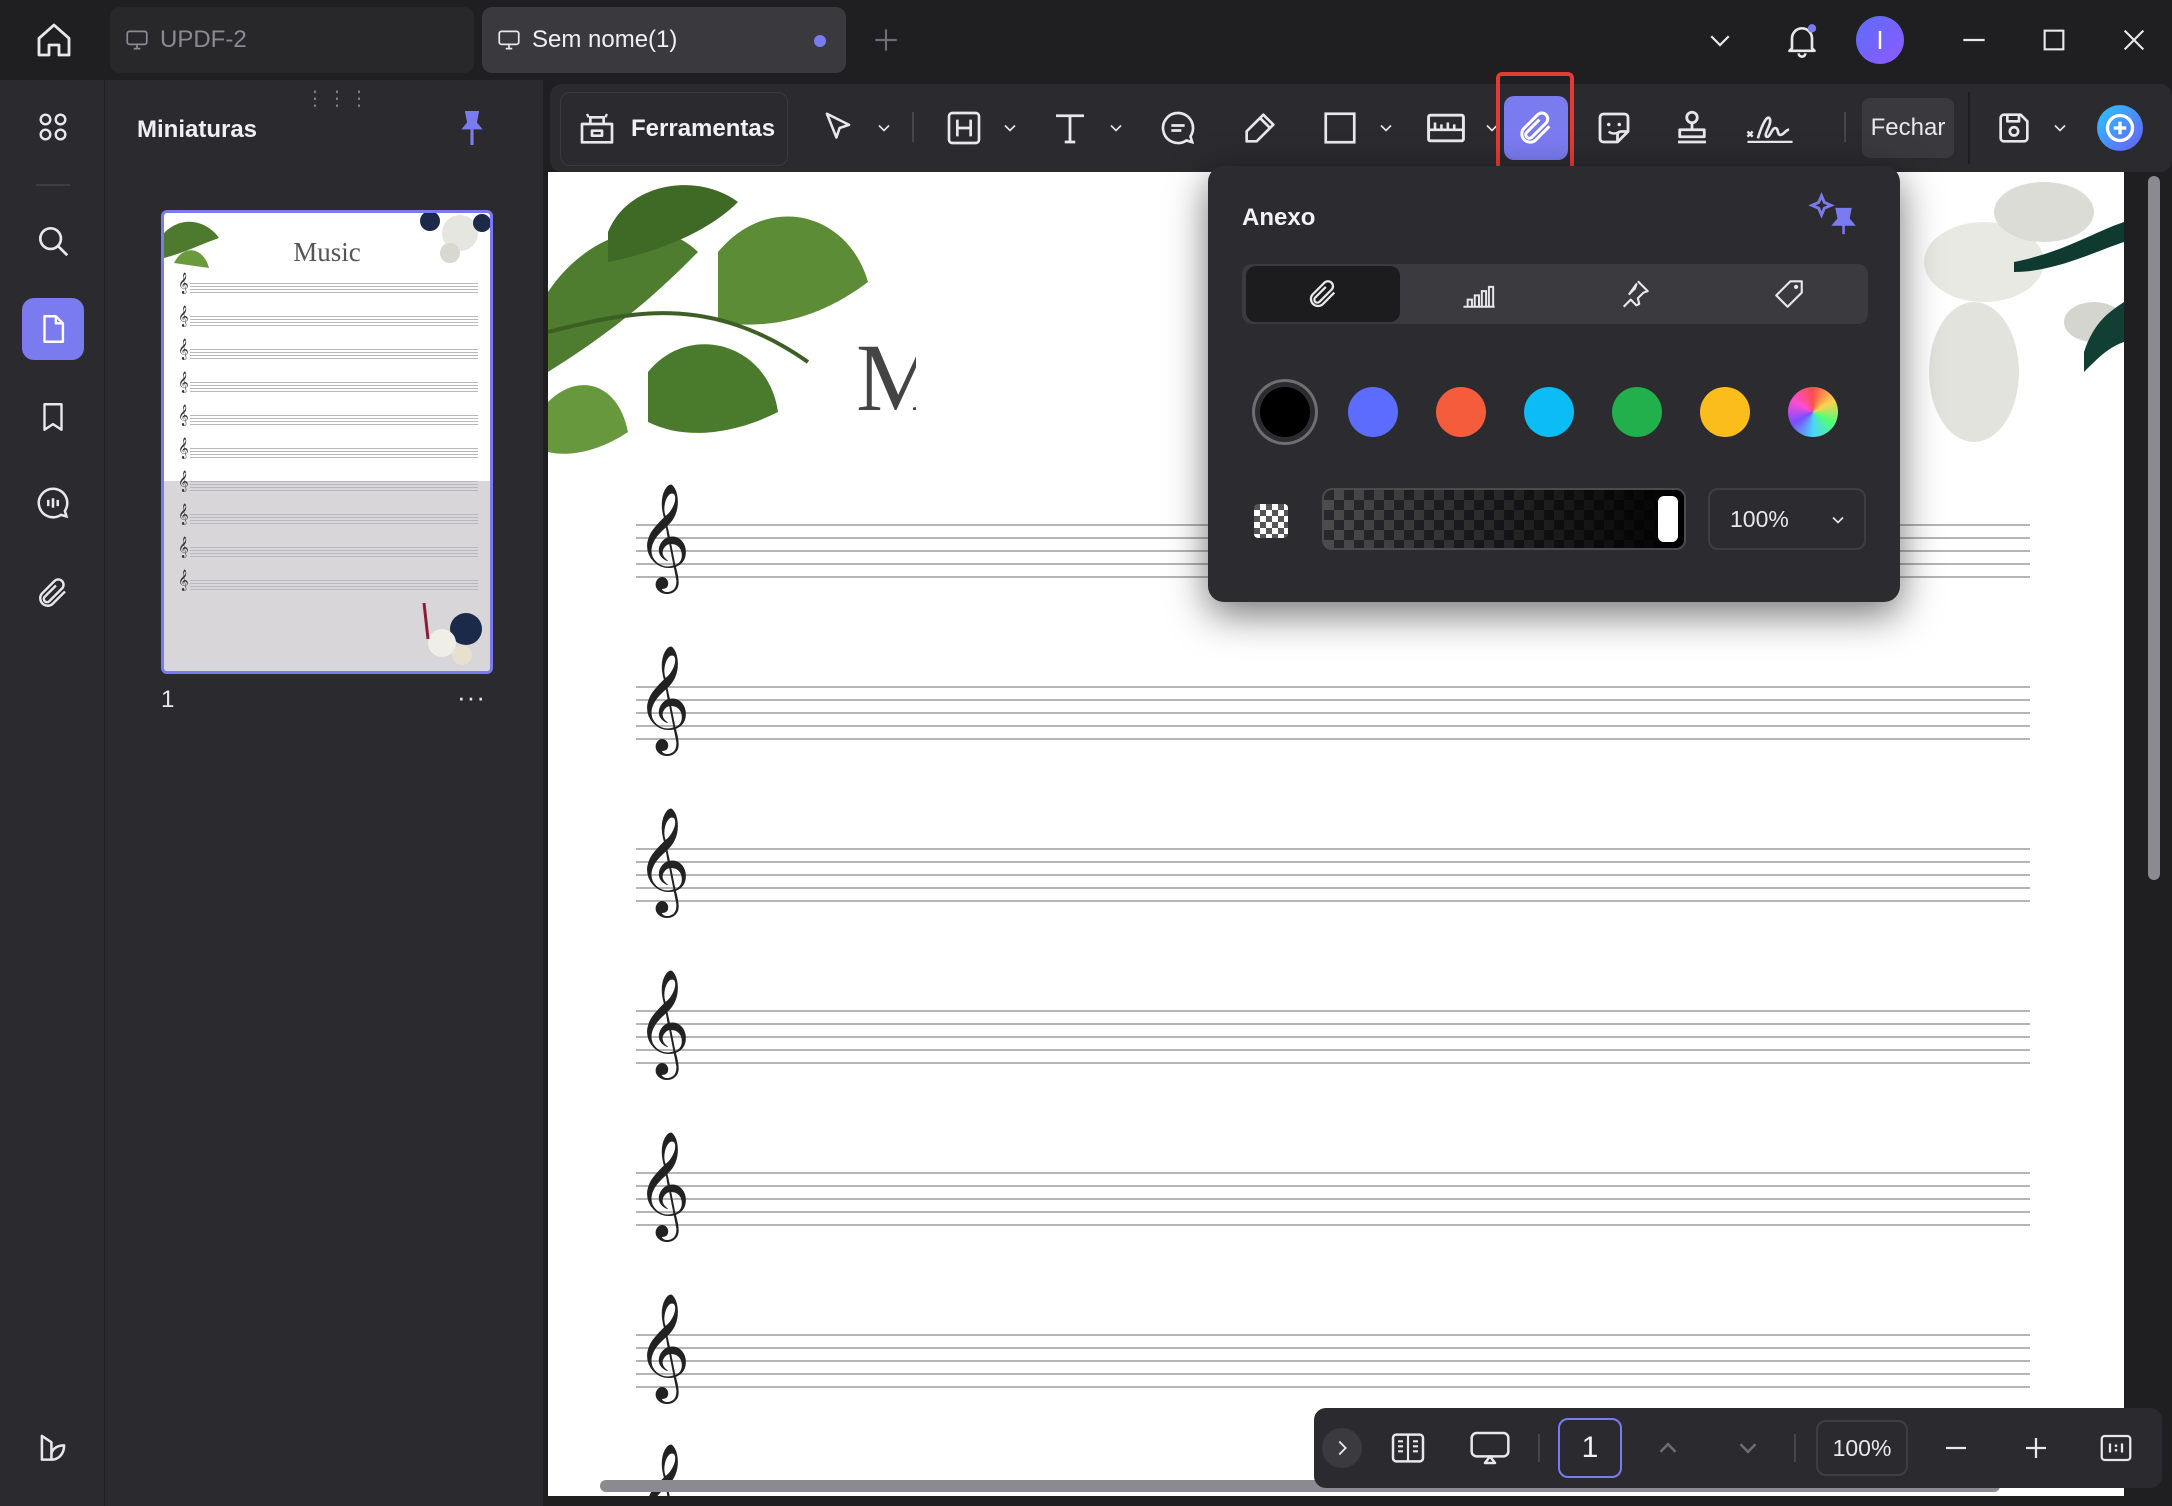  Describe the element at coordinates (886, 40) in the screenshot. I see `new-tab-button` at that location.